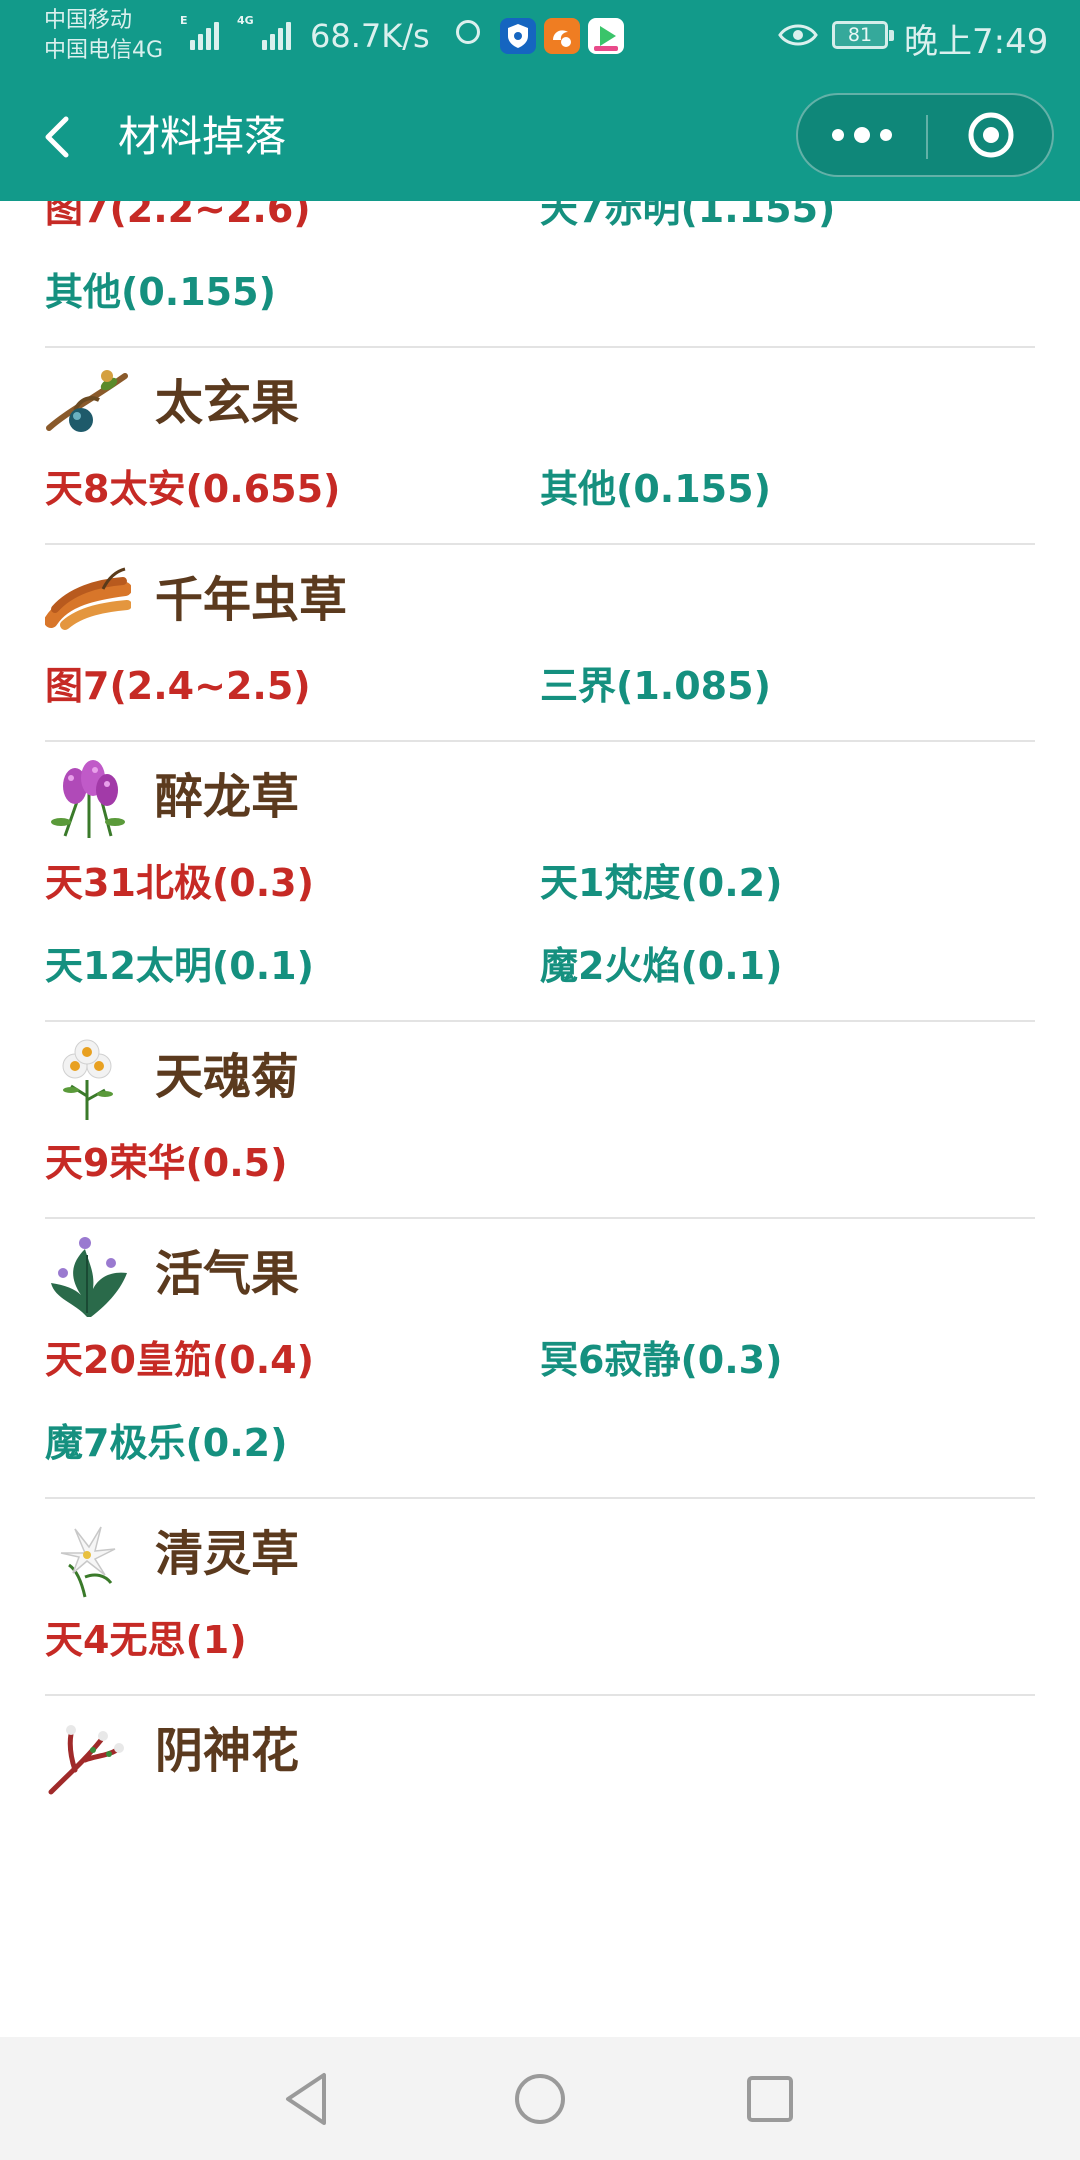 The height and width of the screenshot is (2160, 1080). I want to click on material-name: 醉龙草, so click(227, 797).